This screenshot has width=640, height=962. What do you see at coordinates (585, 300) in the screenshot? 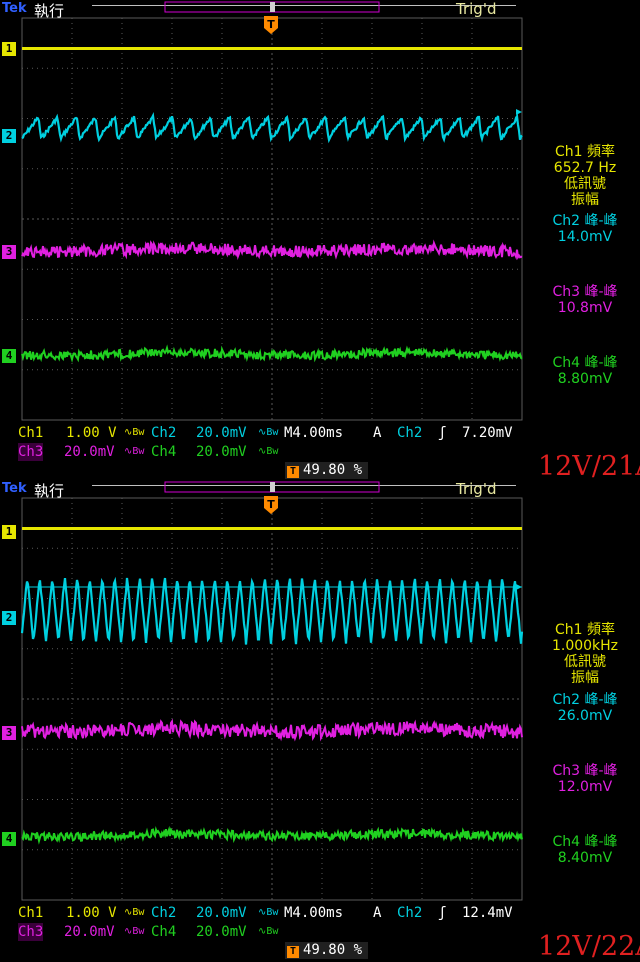
I see `measurement-ch3-pk-pk: Ch3 峰-峰 10.8mV` at bounding box center [585, 300].